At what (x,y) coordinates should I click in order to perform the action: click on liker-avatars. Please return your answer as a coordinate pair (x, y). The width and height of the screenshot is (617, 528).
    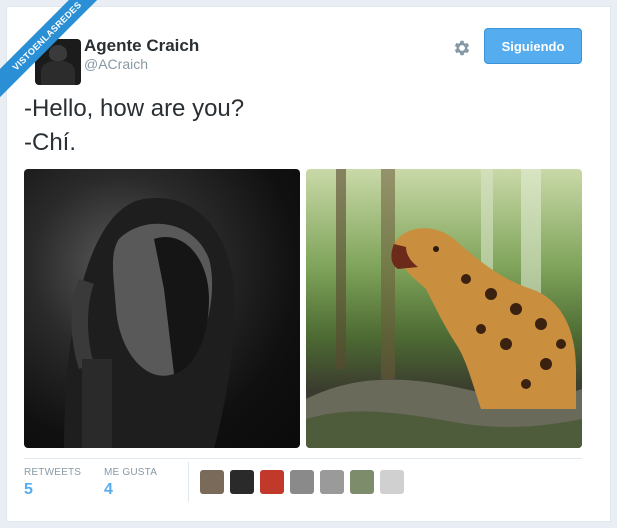
    Looking at the image, I should click on (302, 482).